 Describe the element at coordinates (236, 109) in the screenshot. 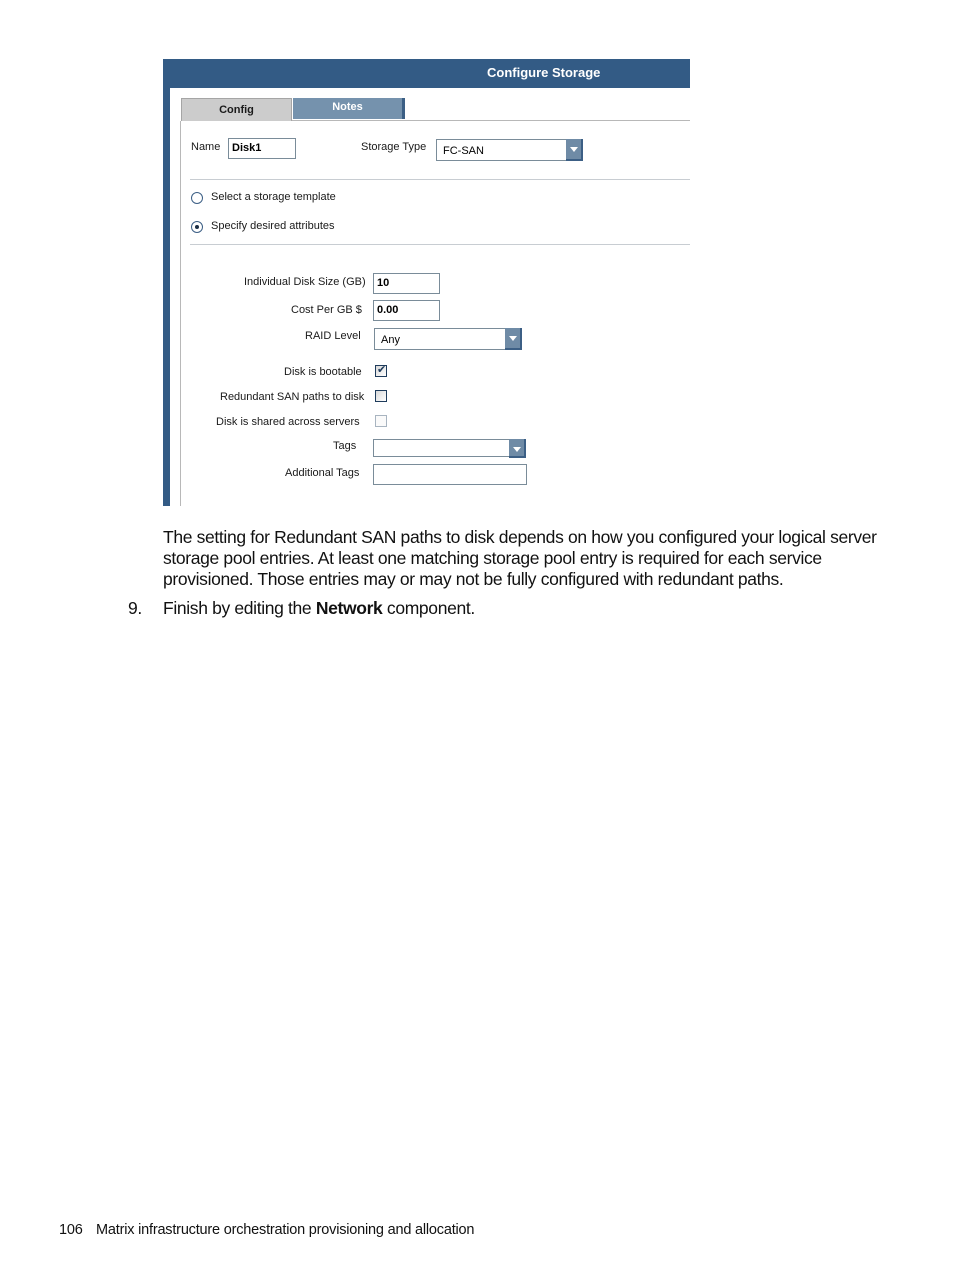

I see `tab-config: Config` at that location.